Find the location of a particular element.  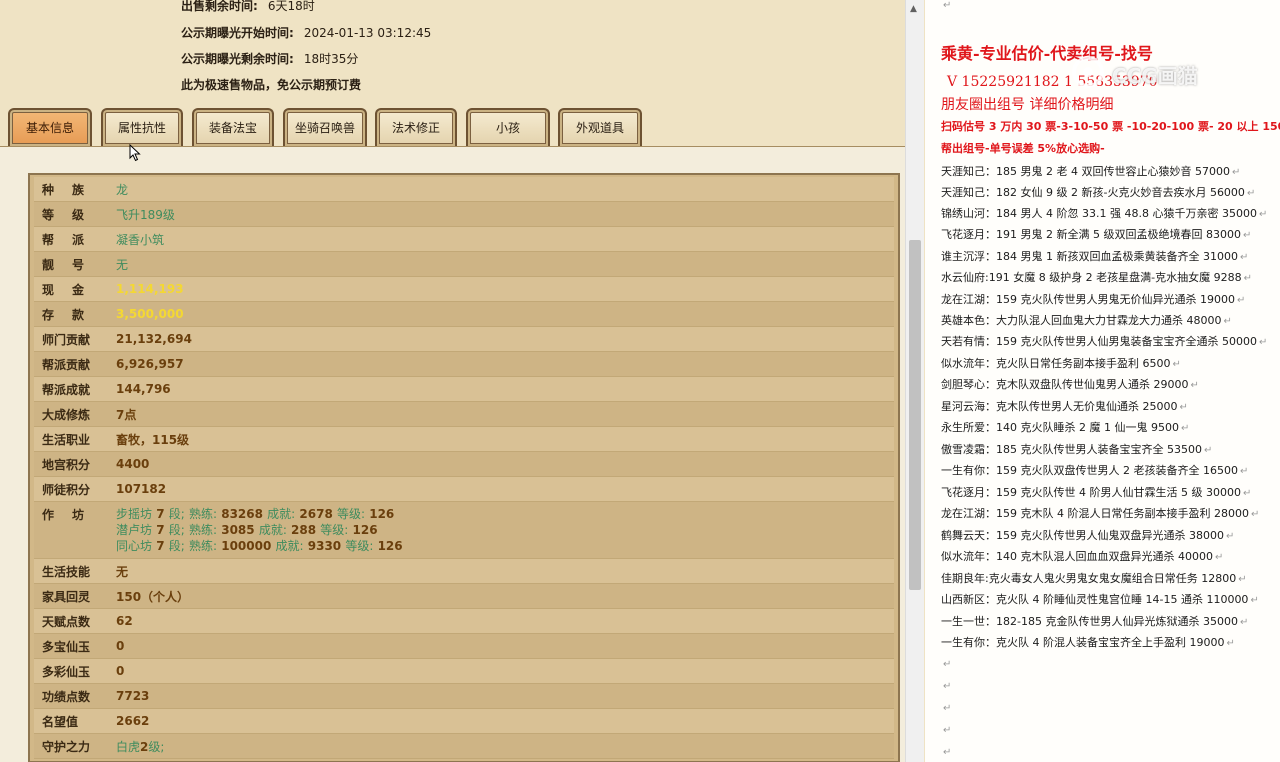

row-label: 守护之力 is located at coordinates (66, 746).